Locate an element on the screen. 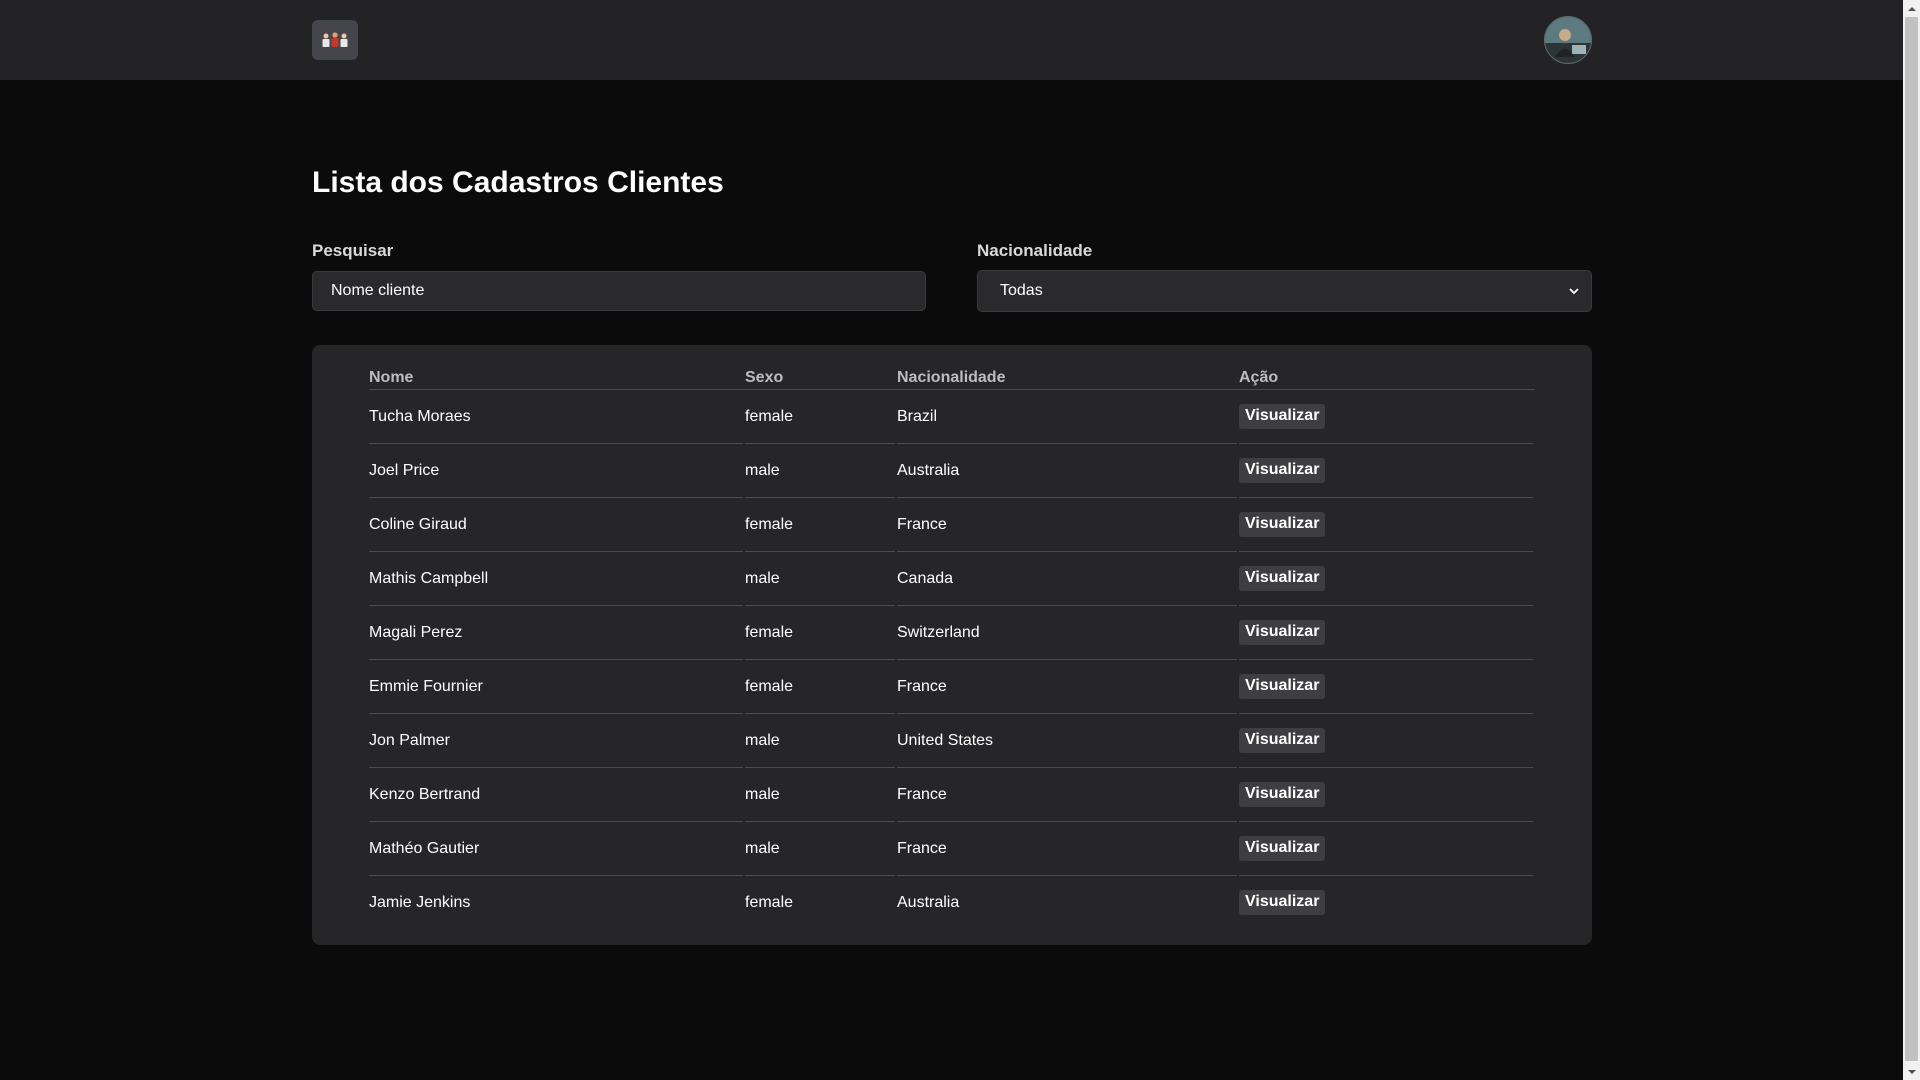  cell-nationality: Canada is located at coordinates (925, 578).